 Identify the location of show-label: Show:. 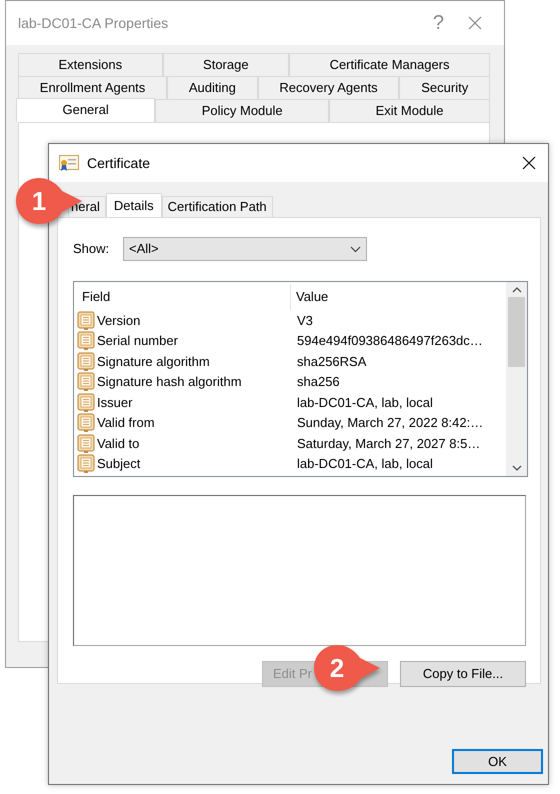
(91, 249).